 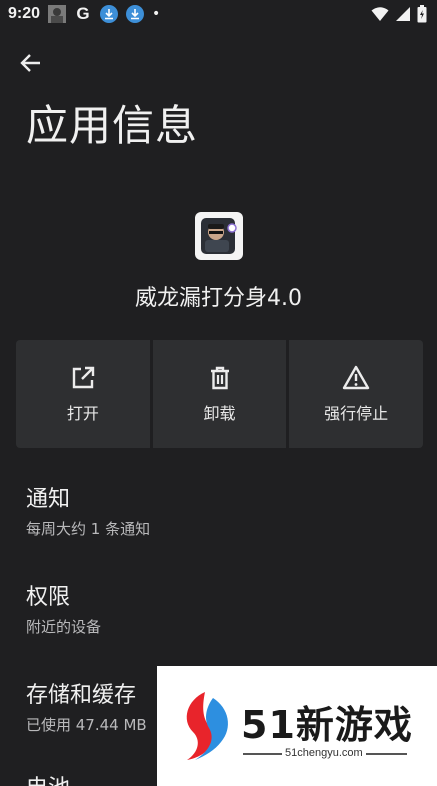 What do you see at coordinates (83, 13) in the screenshot?
I see `google-icon: G` at bounding box center [83, 13].